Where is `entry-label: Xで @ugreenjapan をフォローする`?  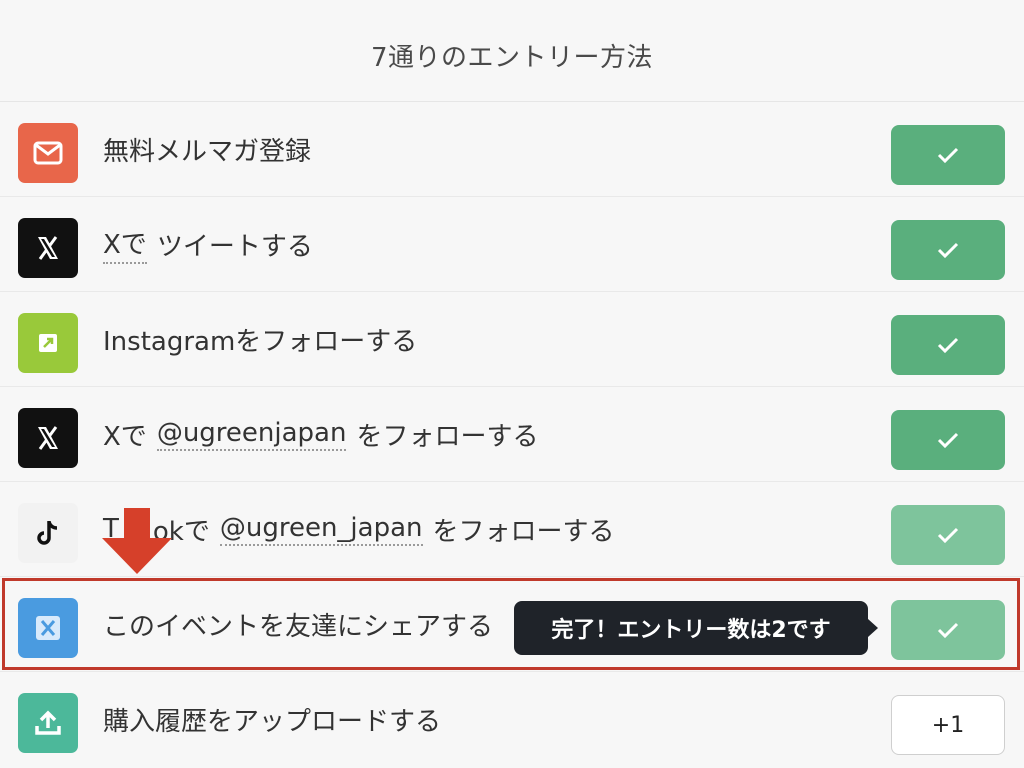 entry-label: Xで @ugreenjapan をフォローする is located at coordinates (320, 434).